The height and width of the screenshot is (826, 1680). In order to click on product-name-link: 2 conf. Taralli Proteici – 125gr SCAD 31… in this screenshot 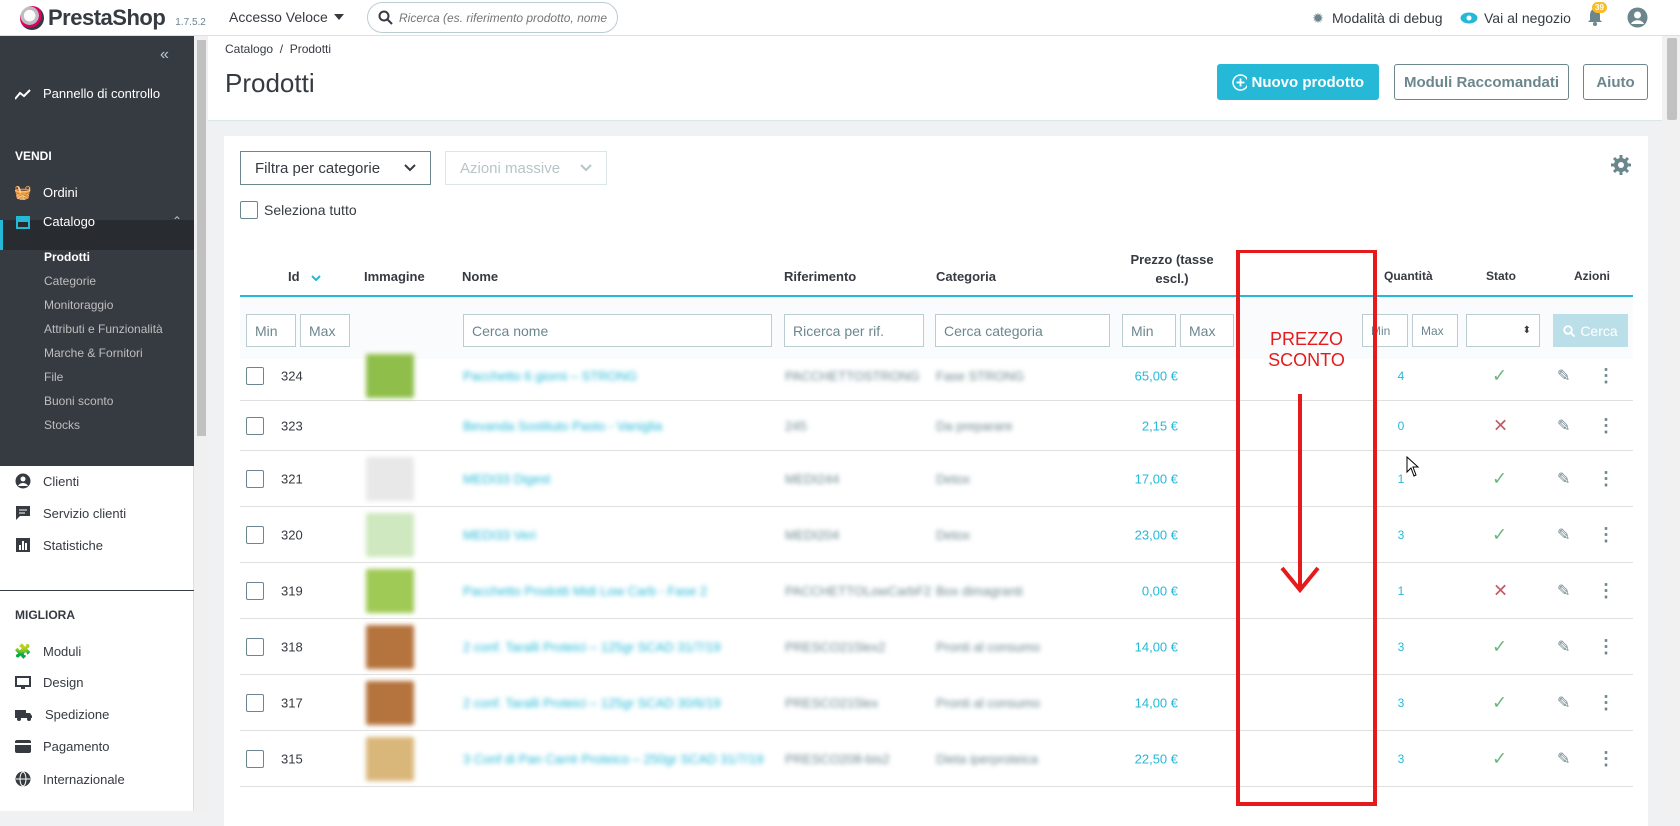, I will do `click(592, 646)`.